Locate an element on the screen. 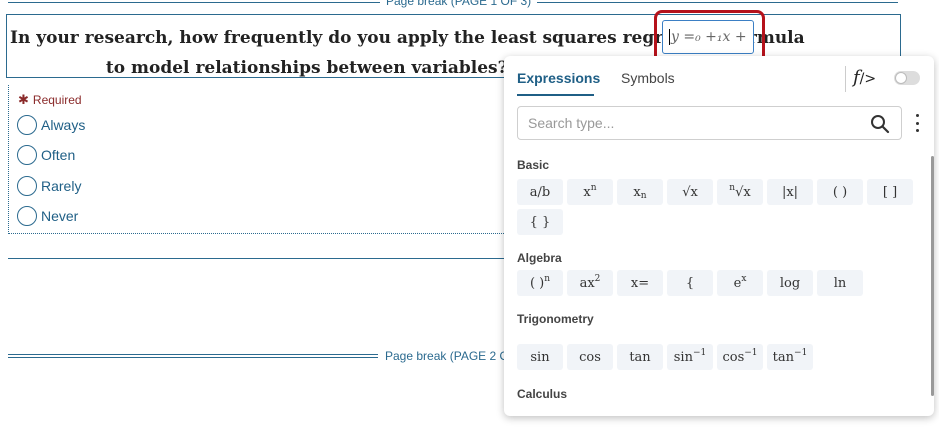  category-trigonometry: Trigonometry is located at coordinates (555, 319).